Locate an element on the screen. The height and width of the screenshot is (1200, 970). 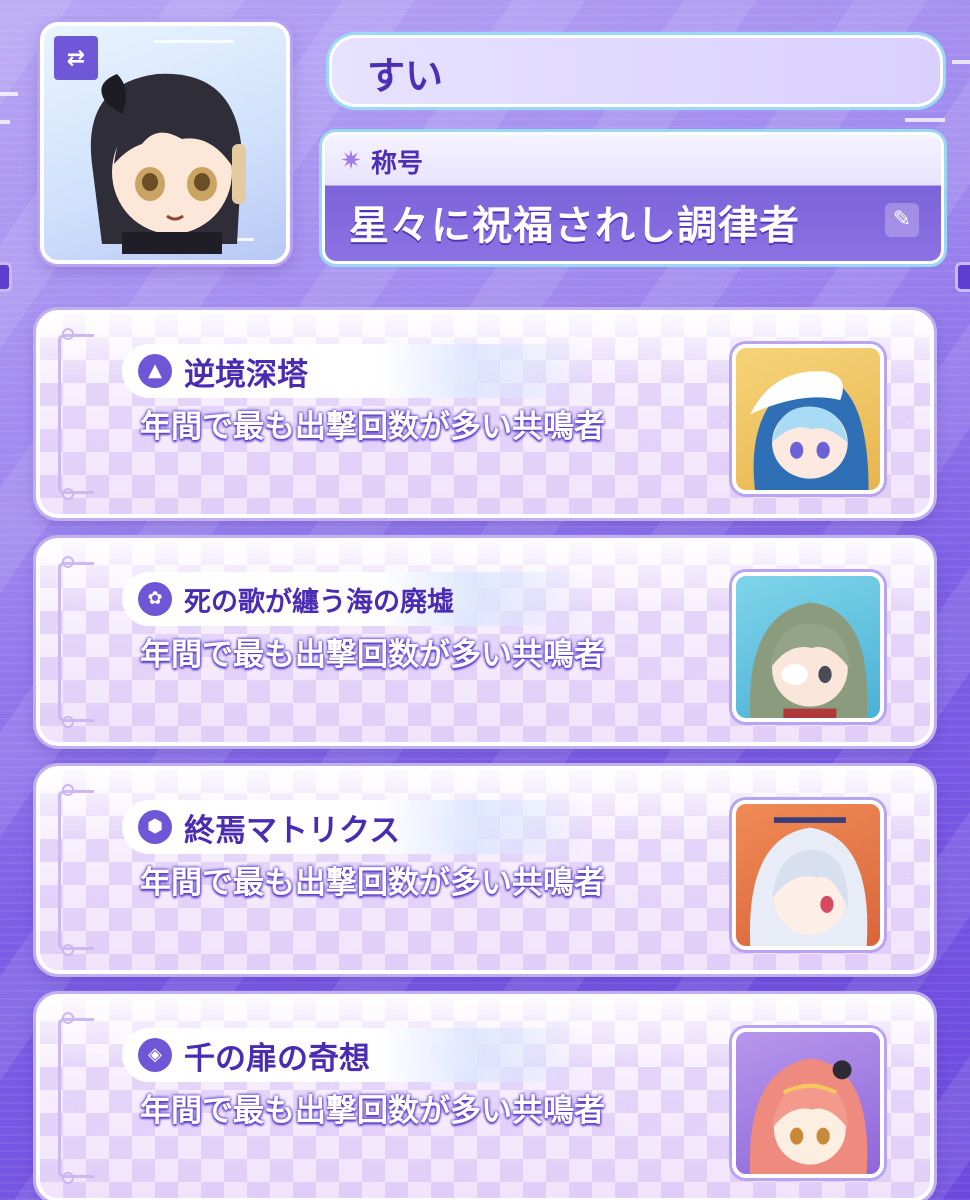
player-title-box: ✷ 称号 星々に祝福されし調律者 ✎ is located at coordinates (633, 198).